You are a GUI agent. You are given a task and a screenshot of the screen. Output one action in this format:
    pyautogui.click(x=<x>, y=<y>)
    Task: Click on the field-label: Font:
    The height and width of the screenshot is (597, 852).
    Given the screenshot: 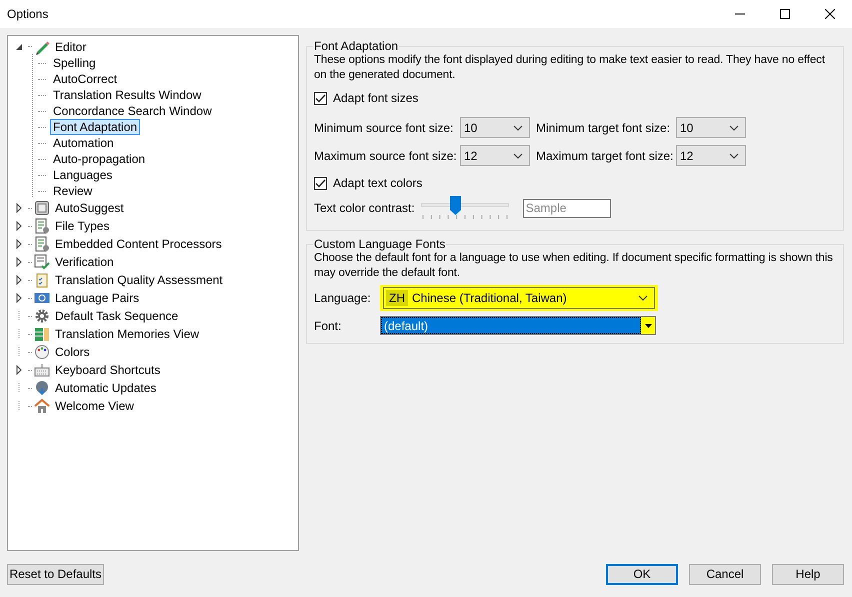 What is the action you would take?
    pyautogui.click(x=328, y=325)
    